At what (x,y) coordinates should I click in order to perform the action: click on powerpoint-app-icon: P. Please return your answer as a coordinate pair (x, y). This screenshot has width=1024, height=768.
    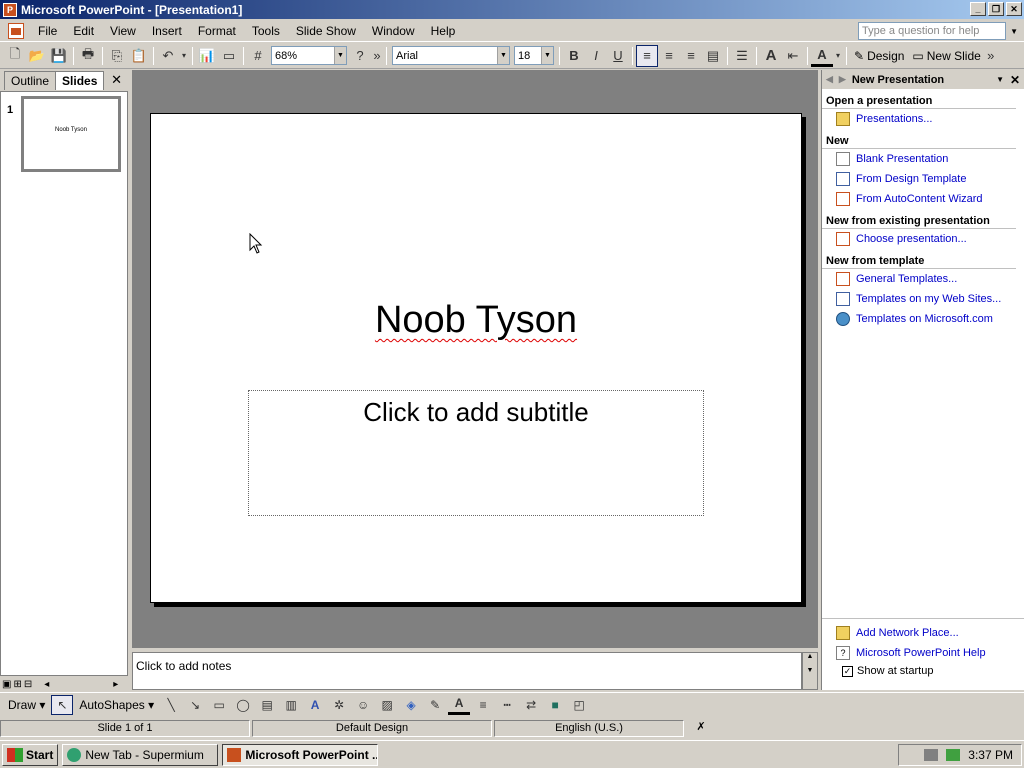
    Looking at the image, I should click on (10, 9).